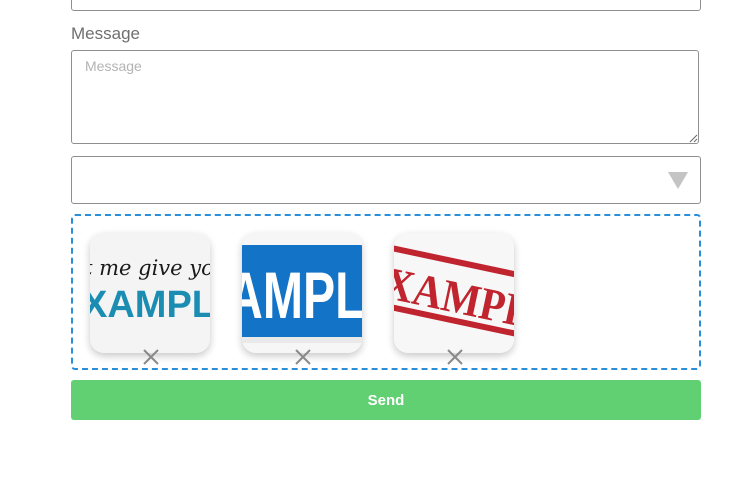  I want to click on script-sample-image: t me give you XAMPL, so click(150, 293).